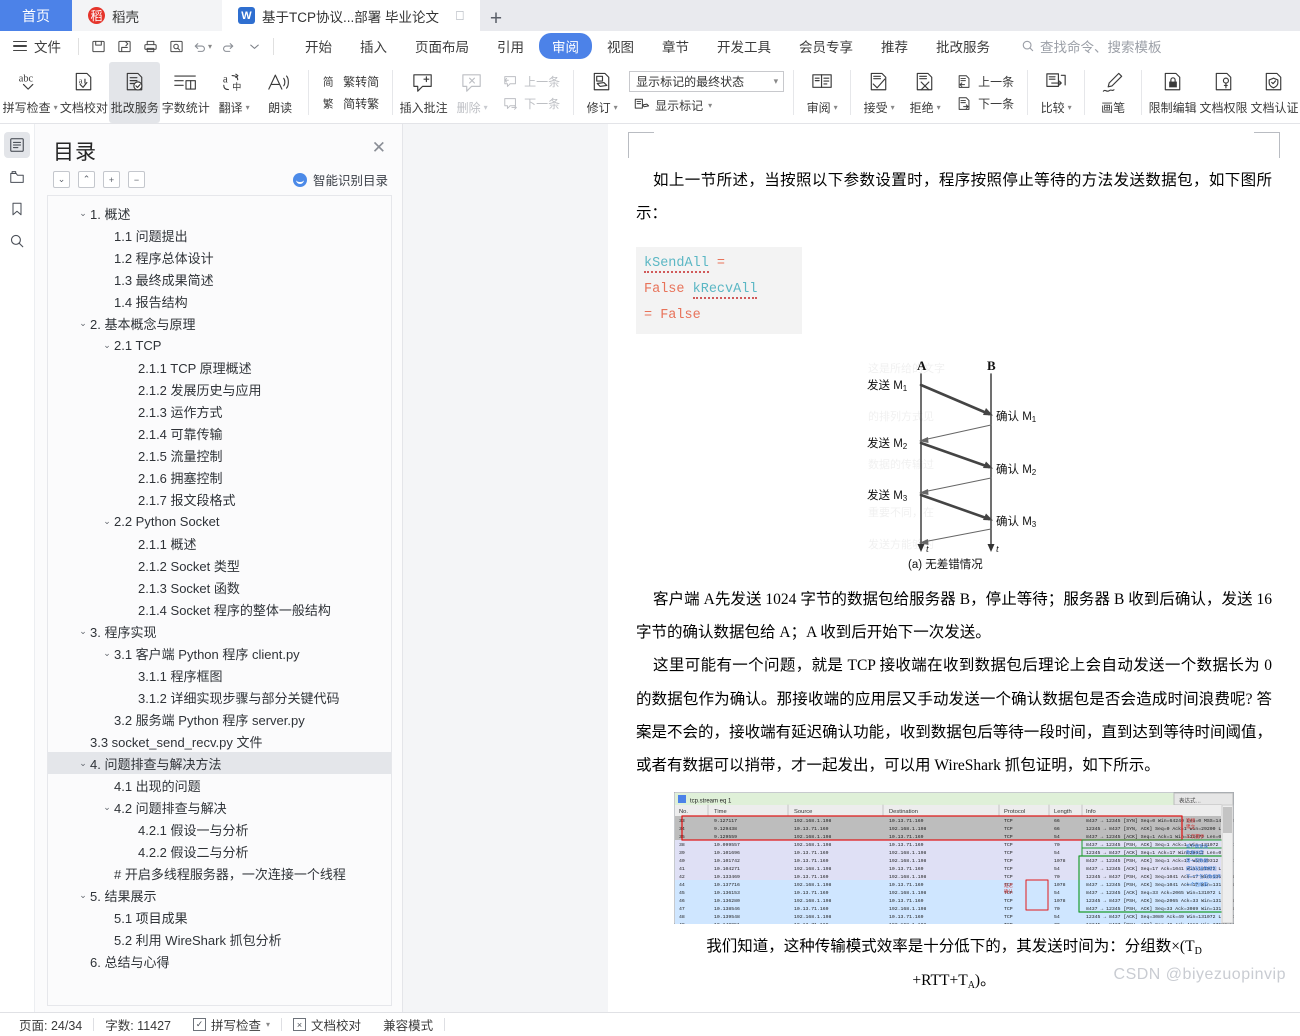  What do you see at coordinates (150, 46) in the screenshot?
I see `print-icon` at bounding box center [150, 46].